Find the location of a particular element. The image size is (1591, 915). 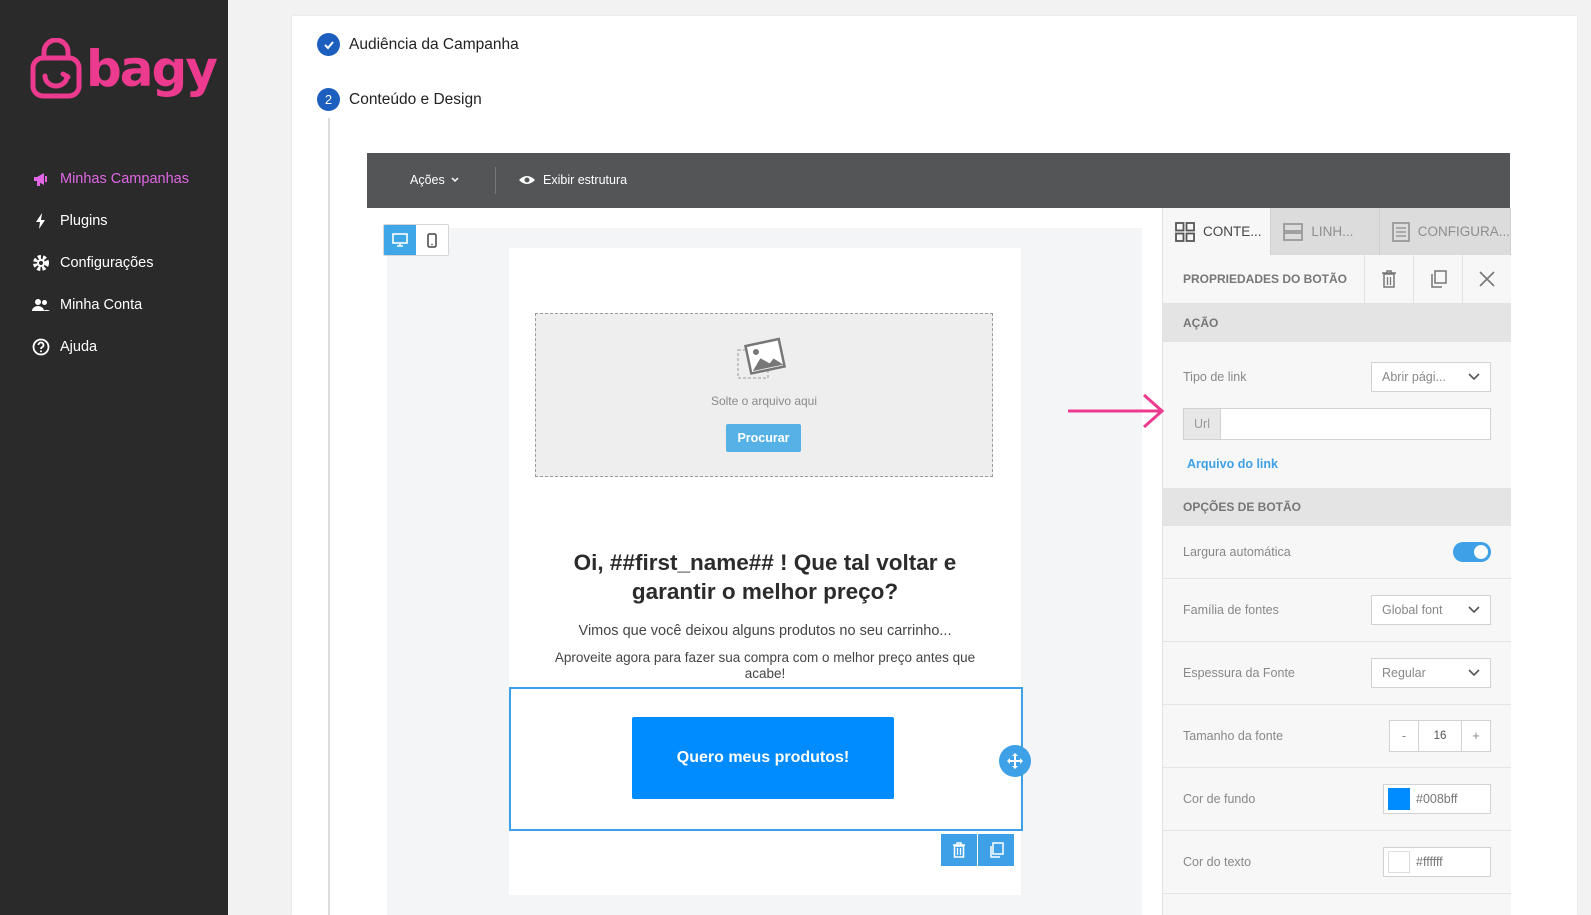

url-label: Url is located at coordinates (1202, 424).